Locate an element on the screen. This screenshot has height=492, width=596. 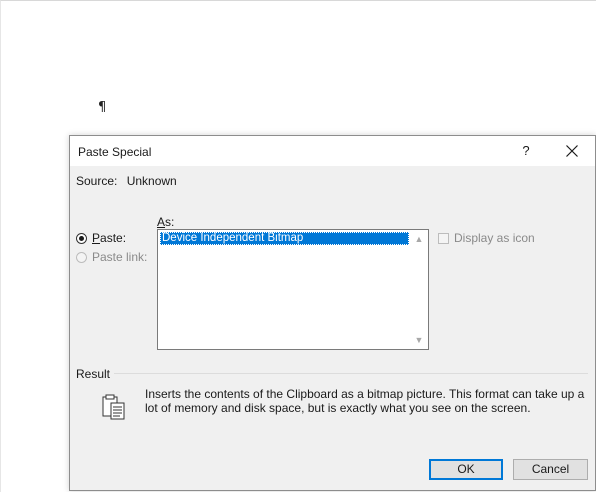
result-divider is located at coordinates (351, 373).